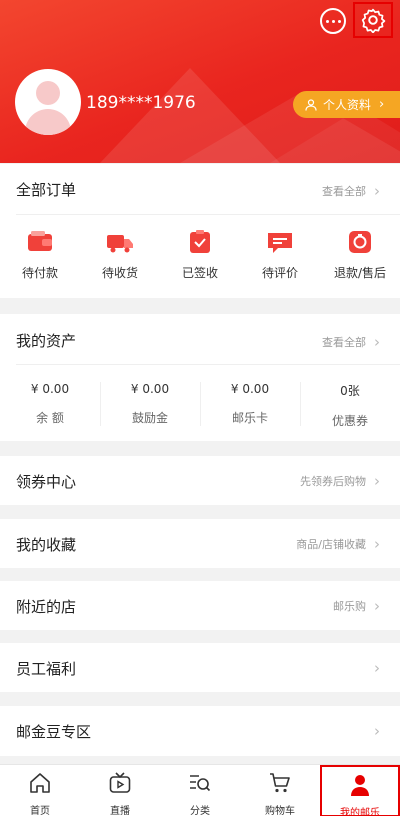 The height and width of the screenshot is (816, 400). Describe the element at coordinates (200, 480) in the screenshot. I see `row-coupon-center: 领券中心 先领券后购物 ›` at that location.